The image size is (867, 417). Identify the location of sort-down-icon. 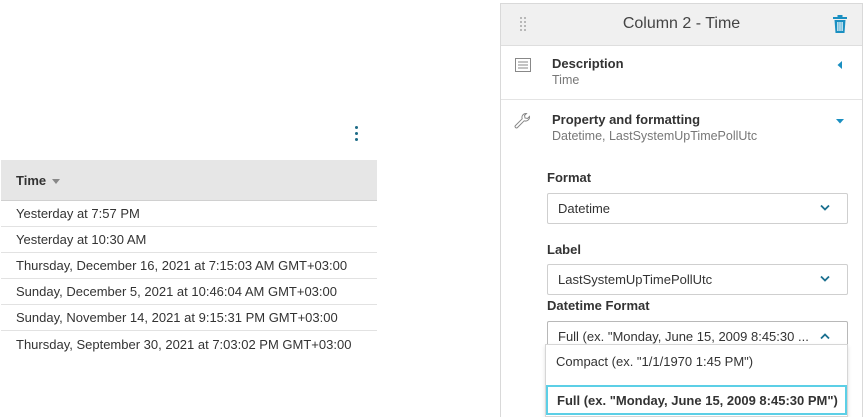
(56, 181).